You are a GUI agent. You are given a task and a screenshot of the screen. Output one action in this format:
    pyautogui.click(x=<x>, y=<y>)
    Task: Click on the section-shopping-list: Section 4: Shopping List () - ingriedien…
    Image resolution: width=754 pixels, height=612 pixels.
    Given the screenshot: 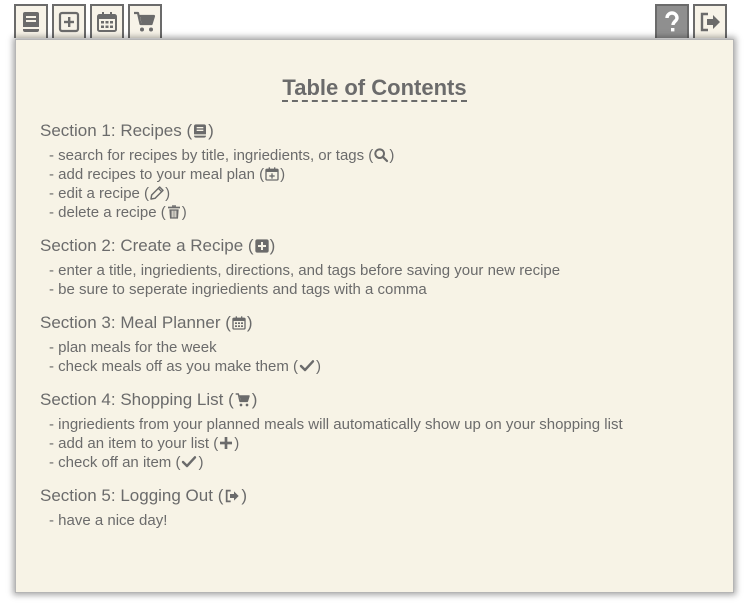 What is the action you would take?
    pyautogui.click(x=331, y=430)
    